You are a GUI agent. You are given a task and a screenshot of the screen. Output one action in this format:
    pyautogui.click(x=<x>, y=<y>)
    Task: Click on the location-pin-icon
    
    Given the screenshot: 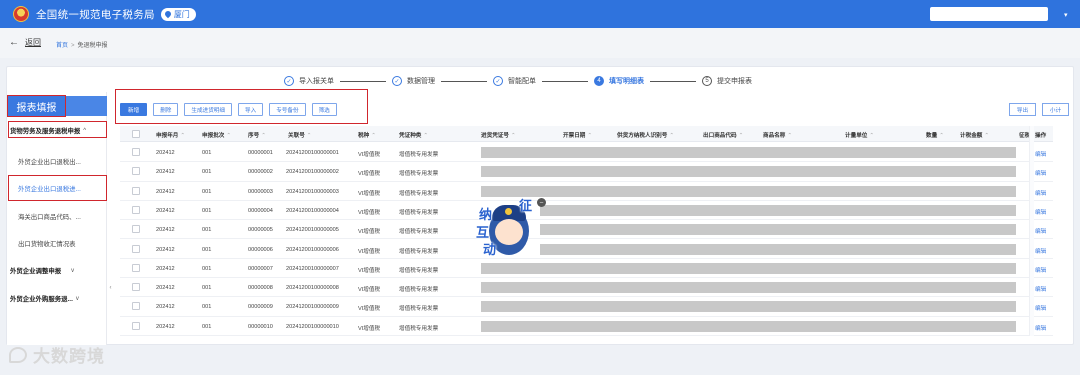 What is the action you would take?
    pyautogui.click(x=168, y=14)
    